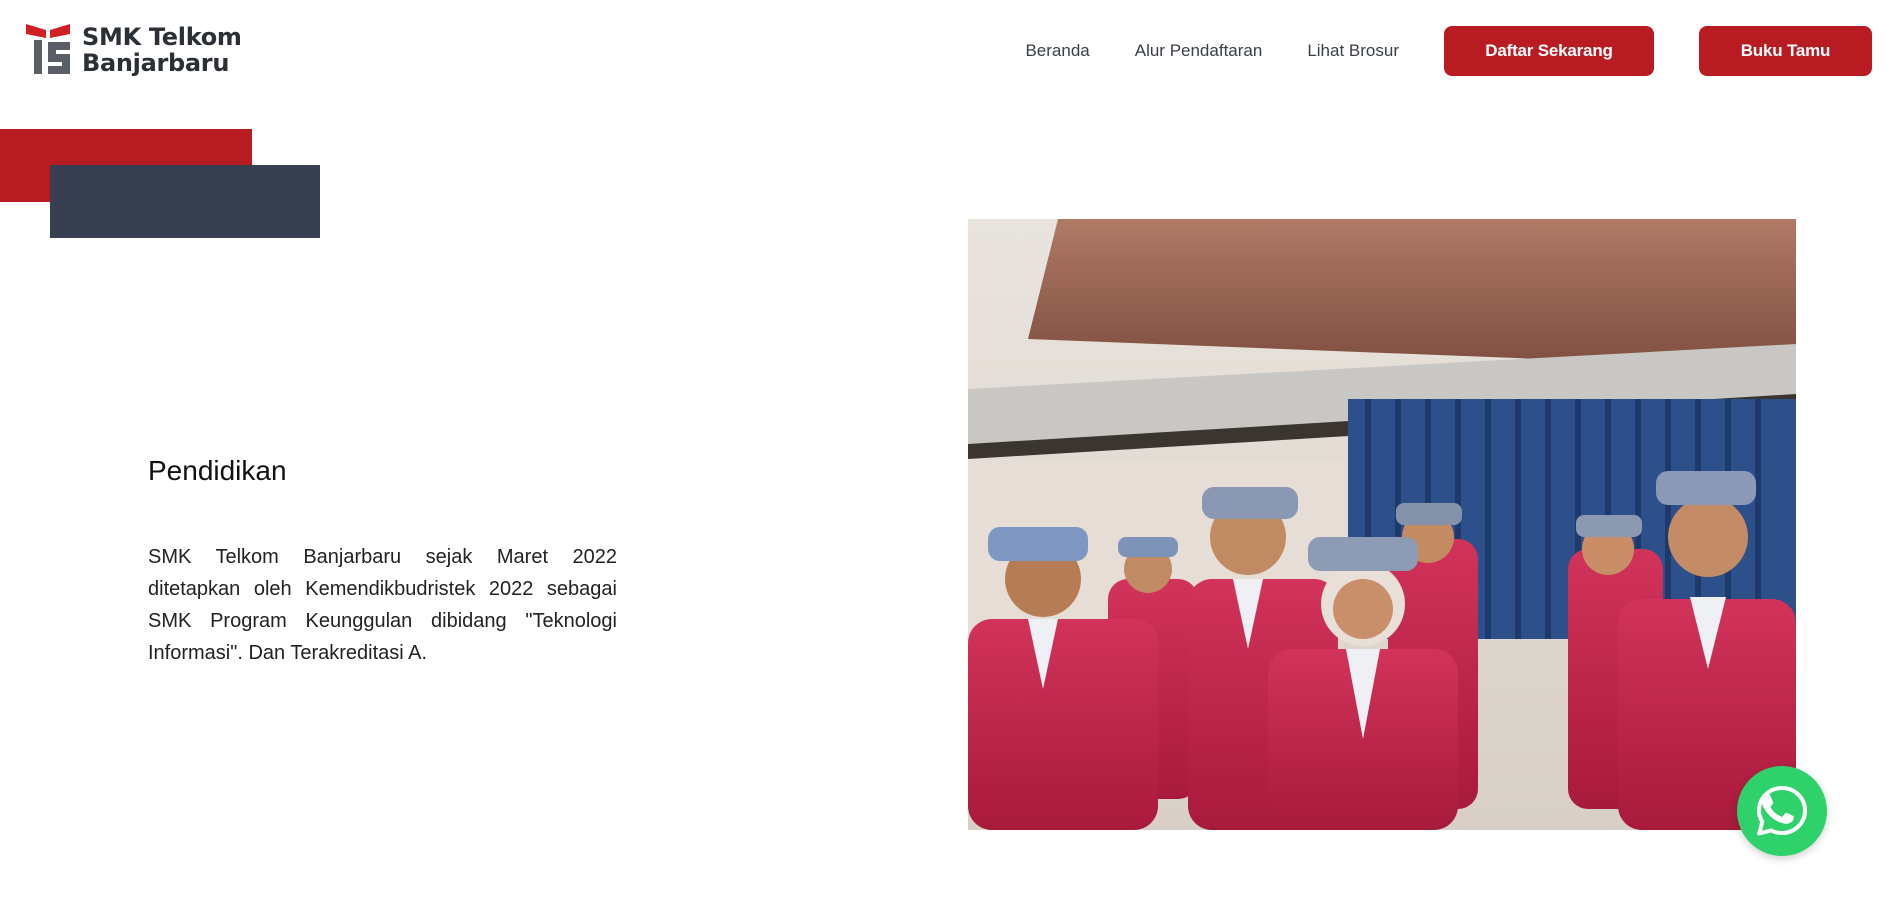 The height and width of the screenshot is (901, 1892). I want to click on brand-name-line2: Banjarbaru, so click(156, 63).